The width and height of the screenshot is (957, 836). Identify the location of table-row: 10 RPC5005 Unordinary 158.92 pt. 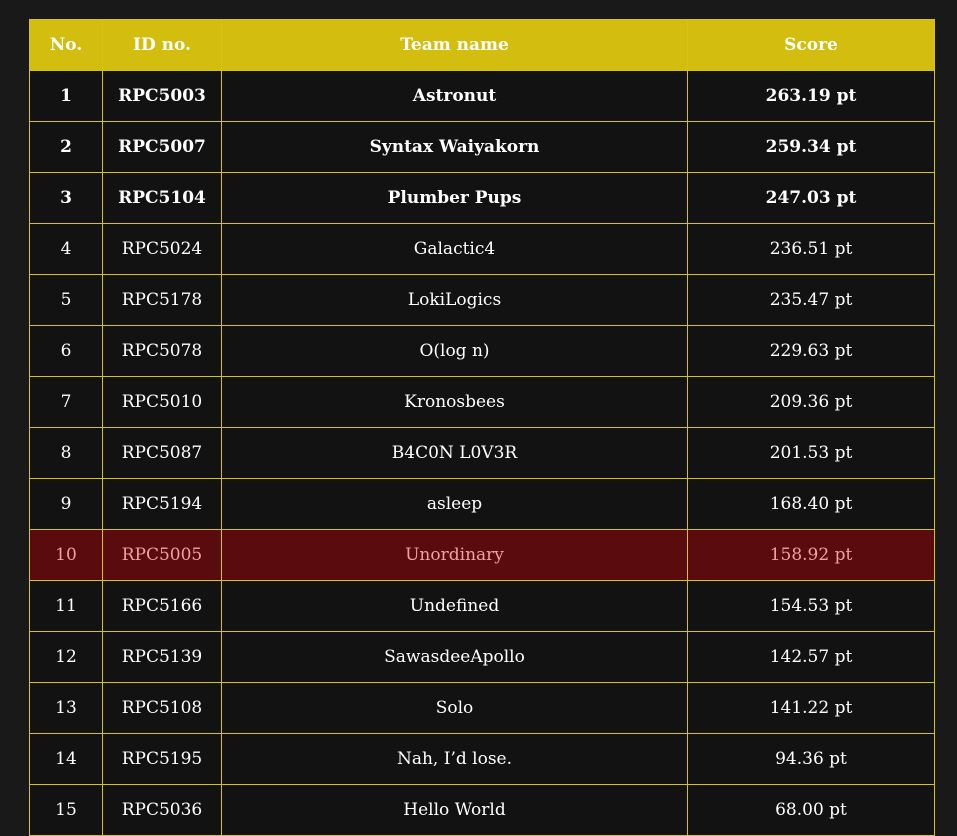
(482, 555).